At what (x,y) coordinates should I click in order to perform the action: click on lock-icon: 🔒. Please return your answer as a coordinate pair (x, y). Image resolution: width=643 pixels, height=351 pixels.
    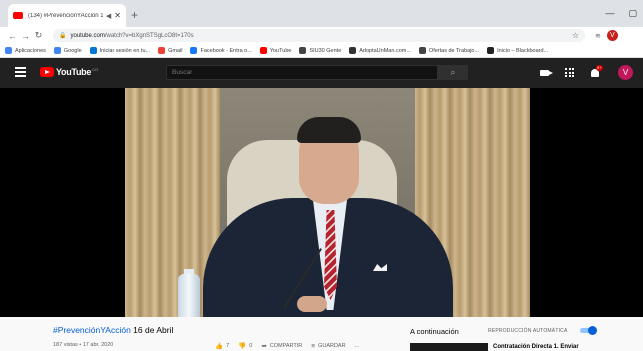
    Looking at the image, I should click on (63, 36).